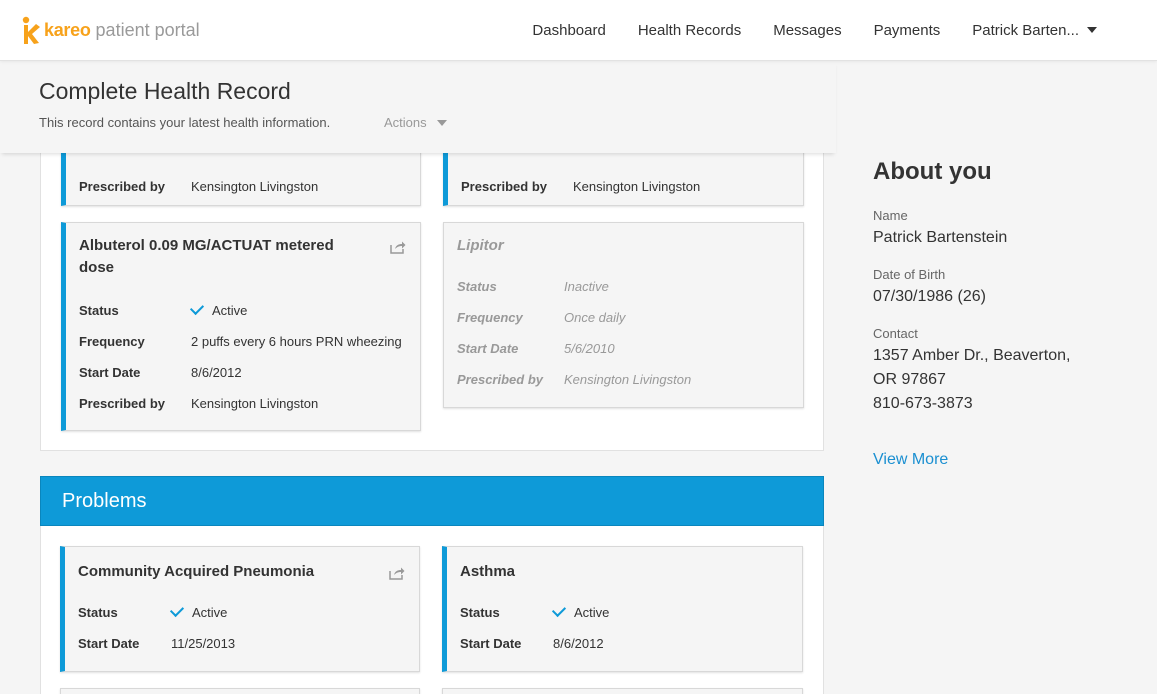 The image size is (1157, 694). What do you see at coordinates (536, 348) in the screenshot?
I see `start-date-row: Start Date 5/6/2010` at bounding box center [536, 348].